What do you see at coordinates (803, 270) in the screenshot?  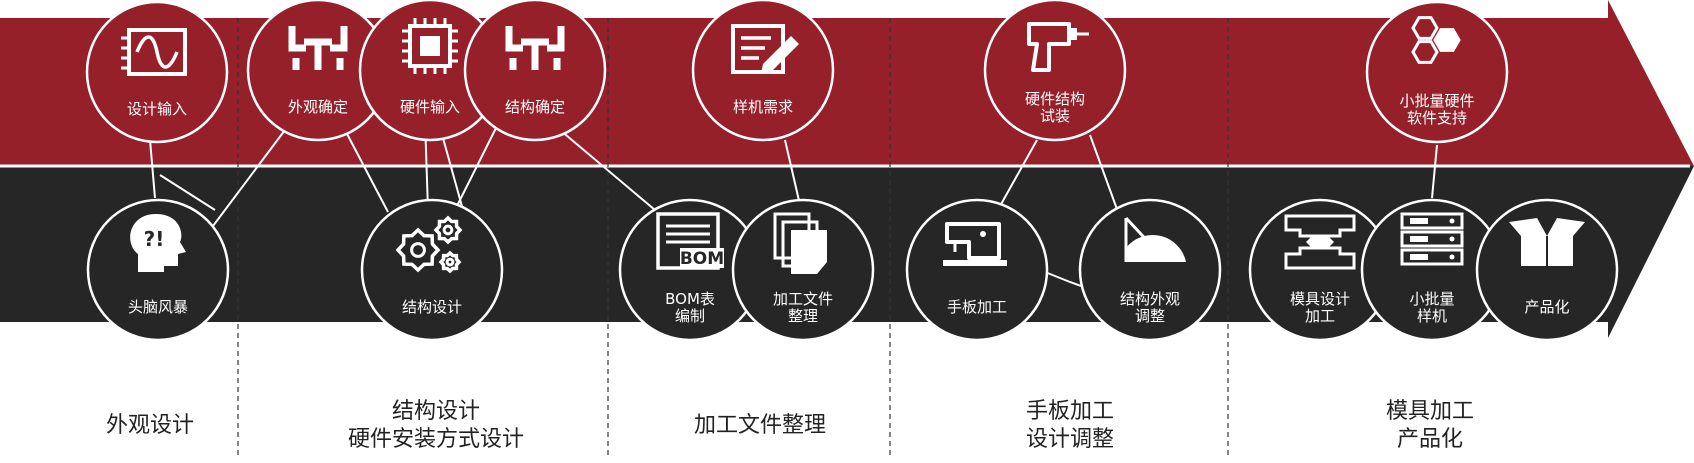 I see `bottom-node-processing-files: 加工文件整理` at bounding box center [803, 270].